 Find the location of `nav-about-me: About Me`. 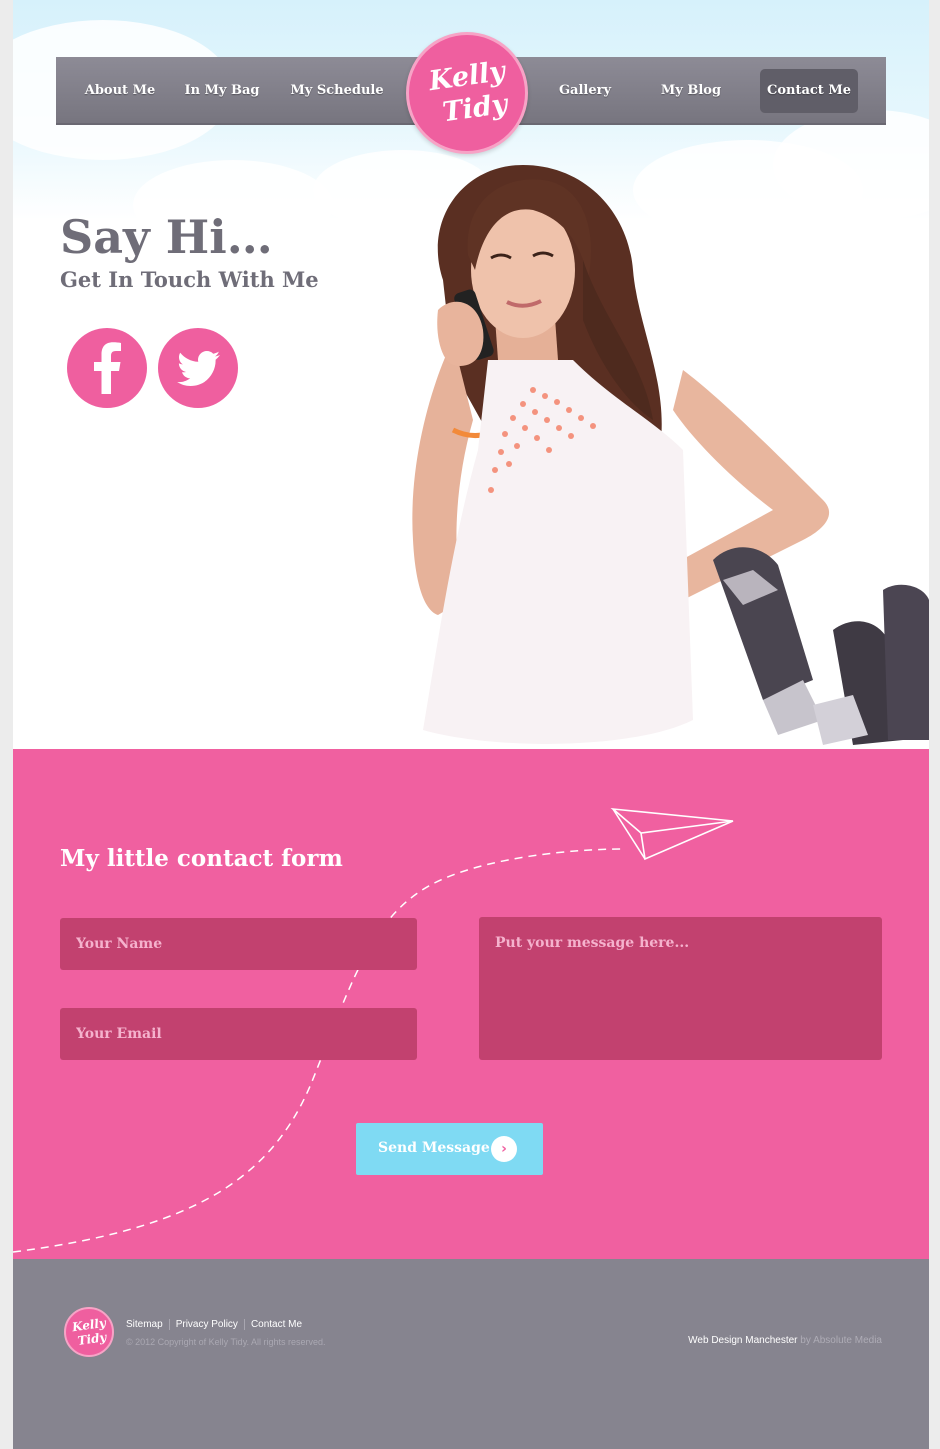

nav-about-me: About Me is located at coordinates (120, 91).